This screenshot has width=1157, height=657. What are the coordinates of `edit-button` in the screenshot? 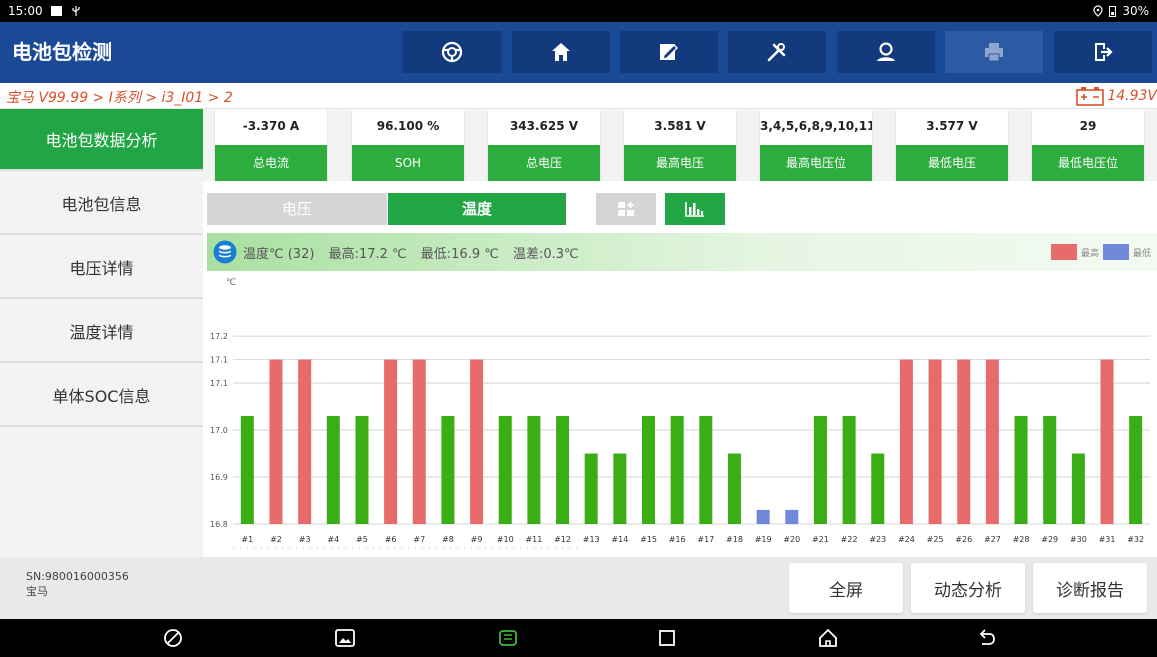 It's located at (669, 52).